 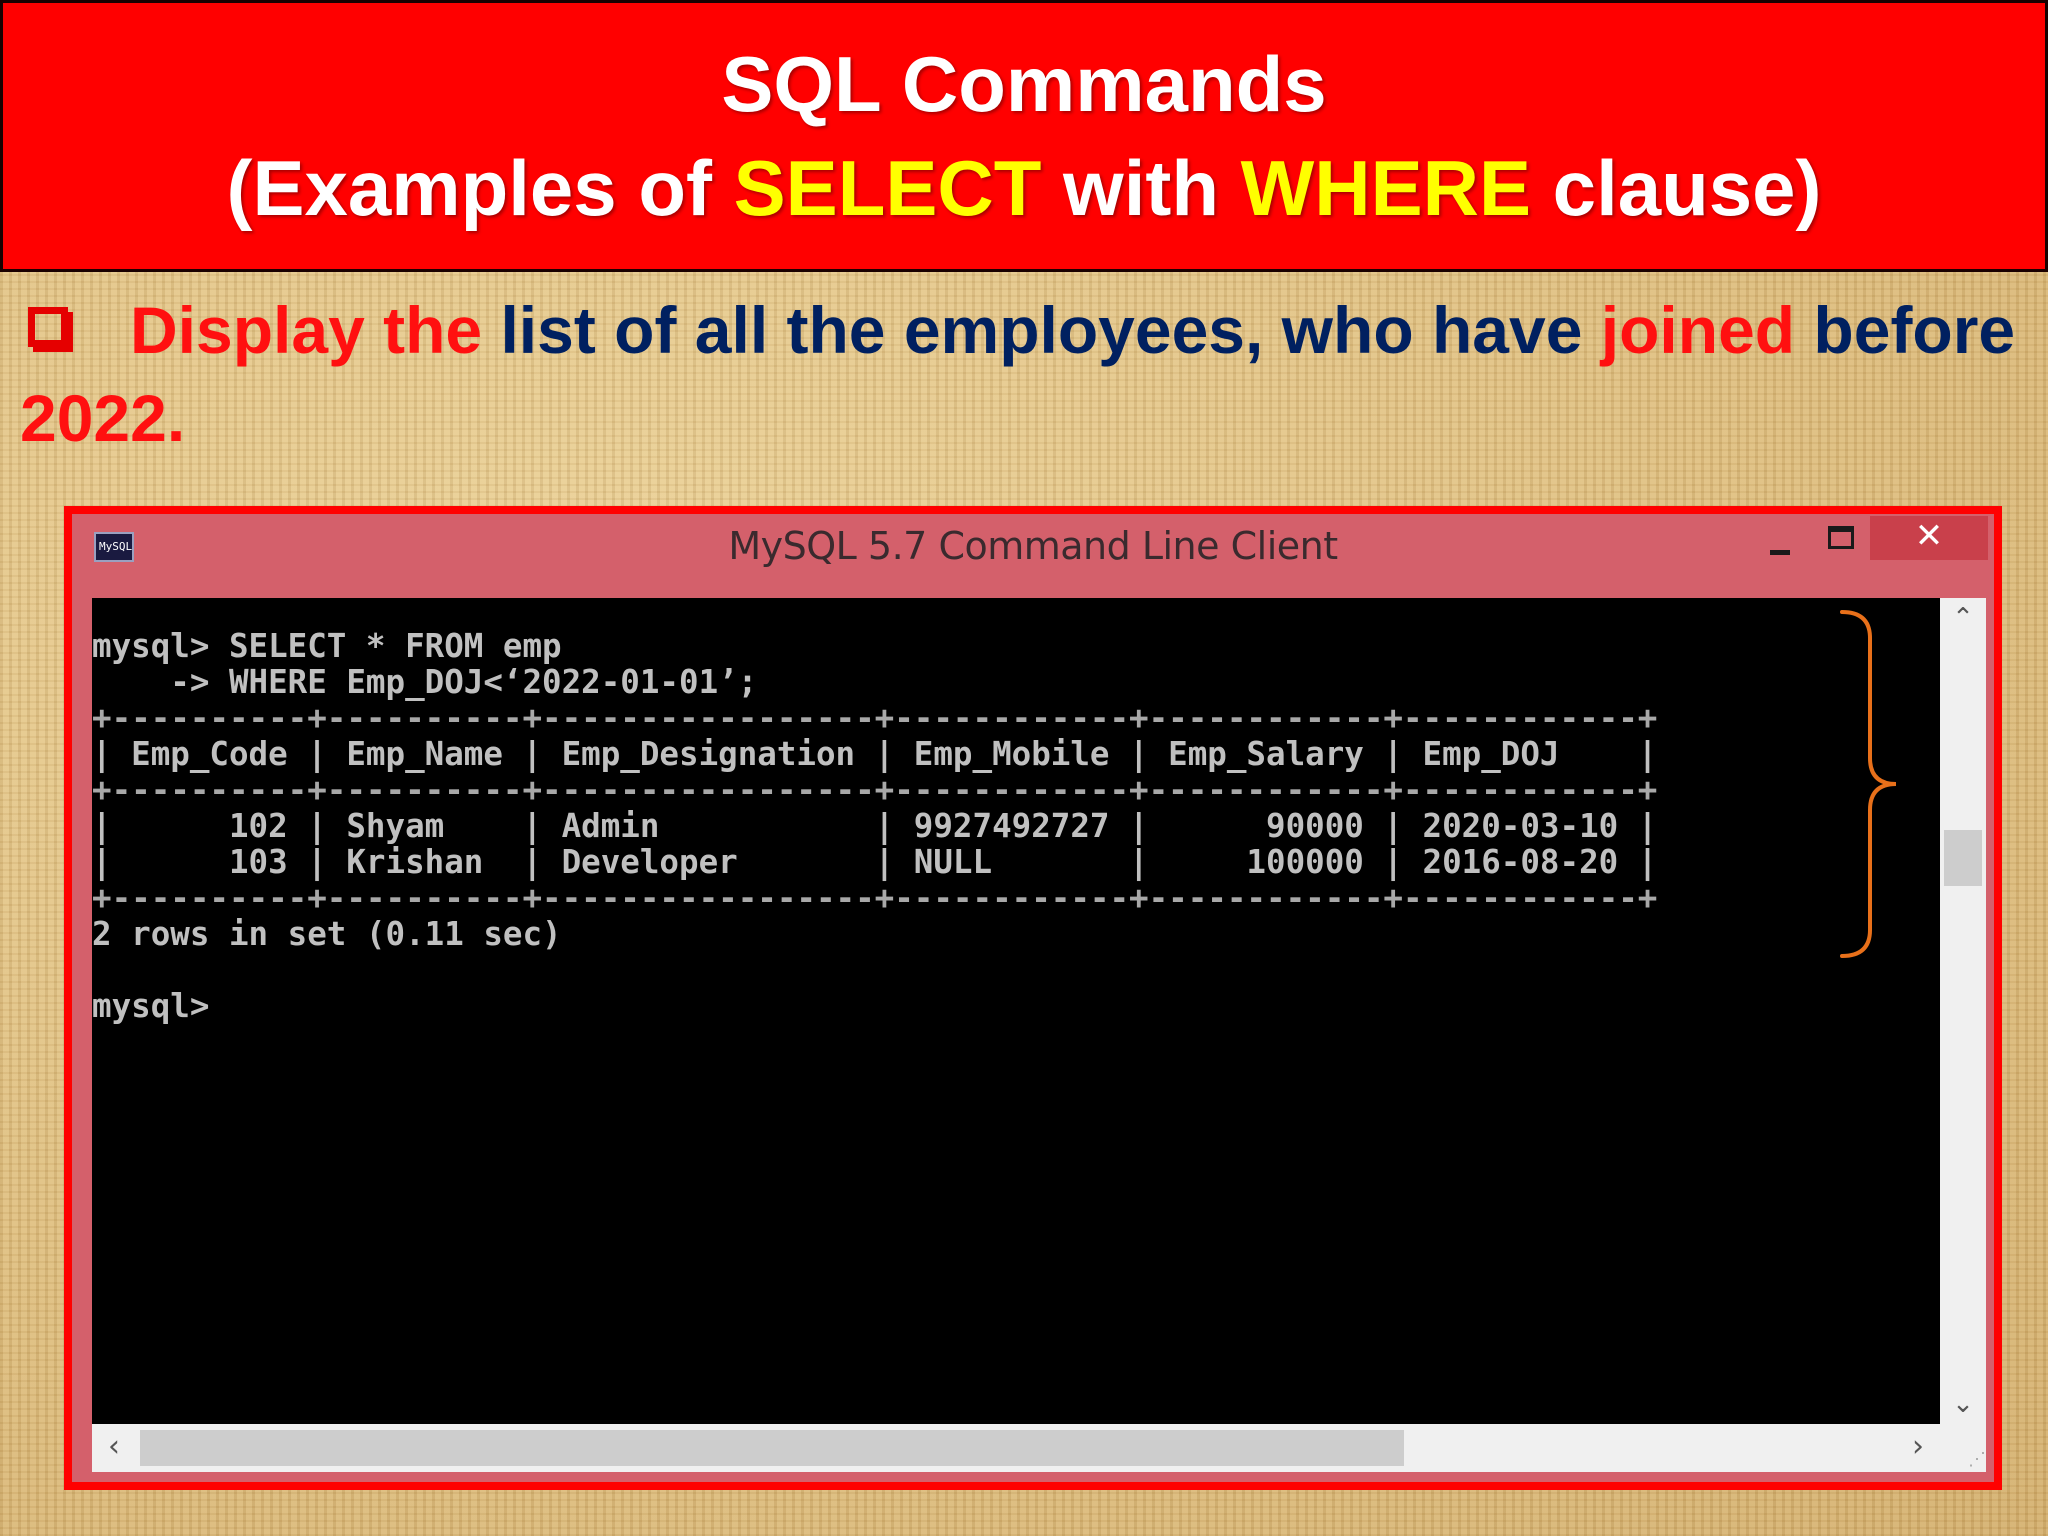 I want to click on slide-title: SQL Commands, so click(x=1023, y=84).